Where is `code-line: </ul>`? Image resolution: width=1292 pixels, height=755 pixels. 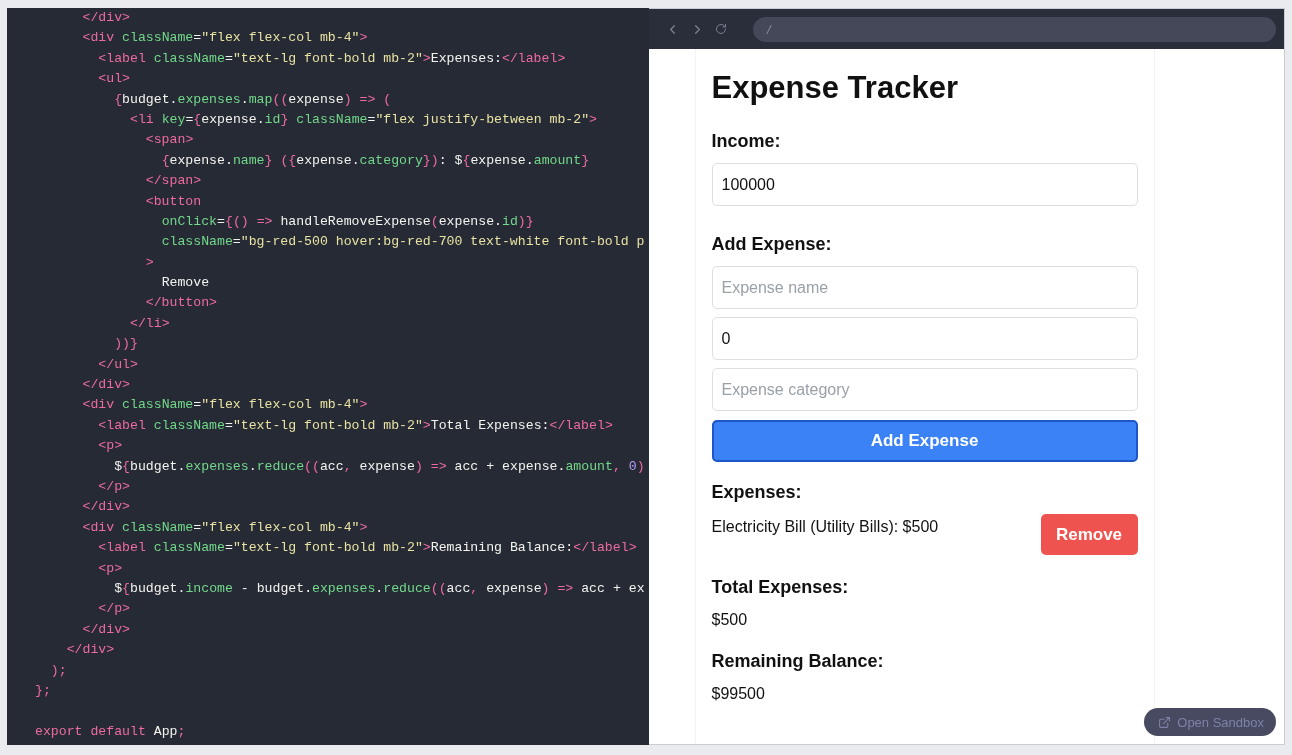 code-line: </ul> is located at coordinates (118, 364).